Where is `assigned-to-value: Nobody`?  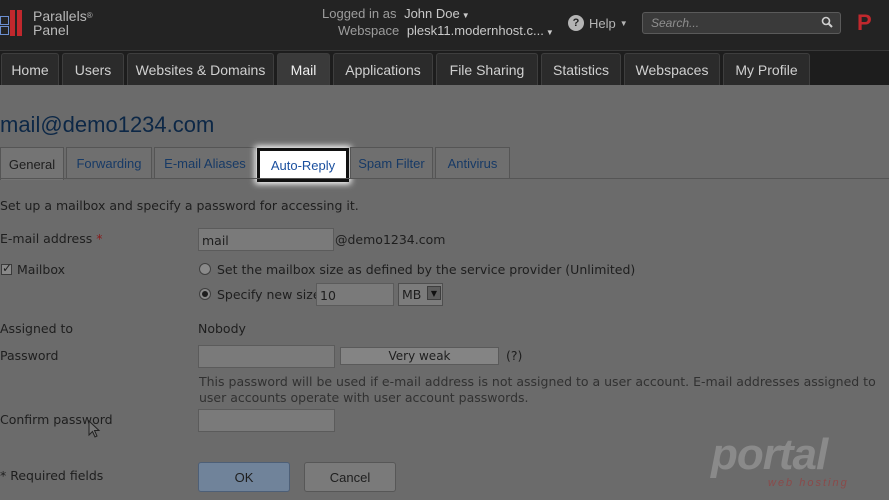
assigned-to-value: Nobody is located at coordinates (222, 328).